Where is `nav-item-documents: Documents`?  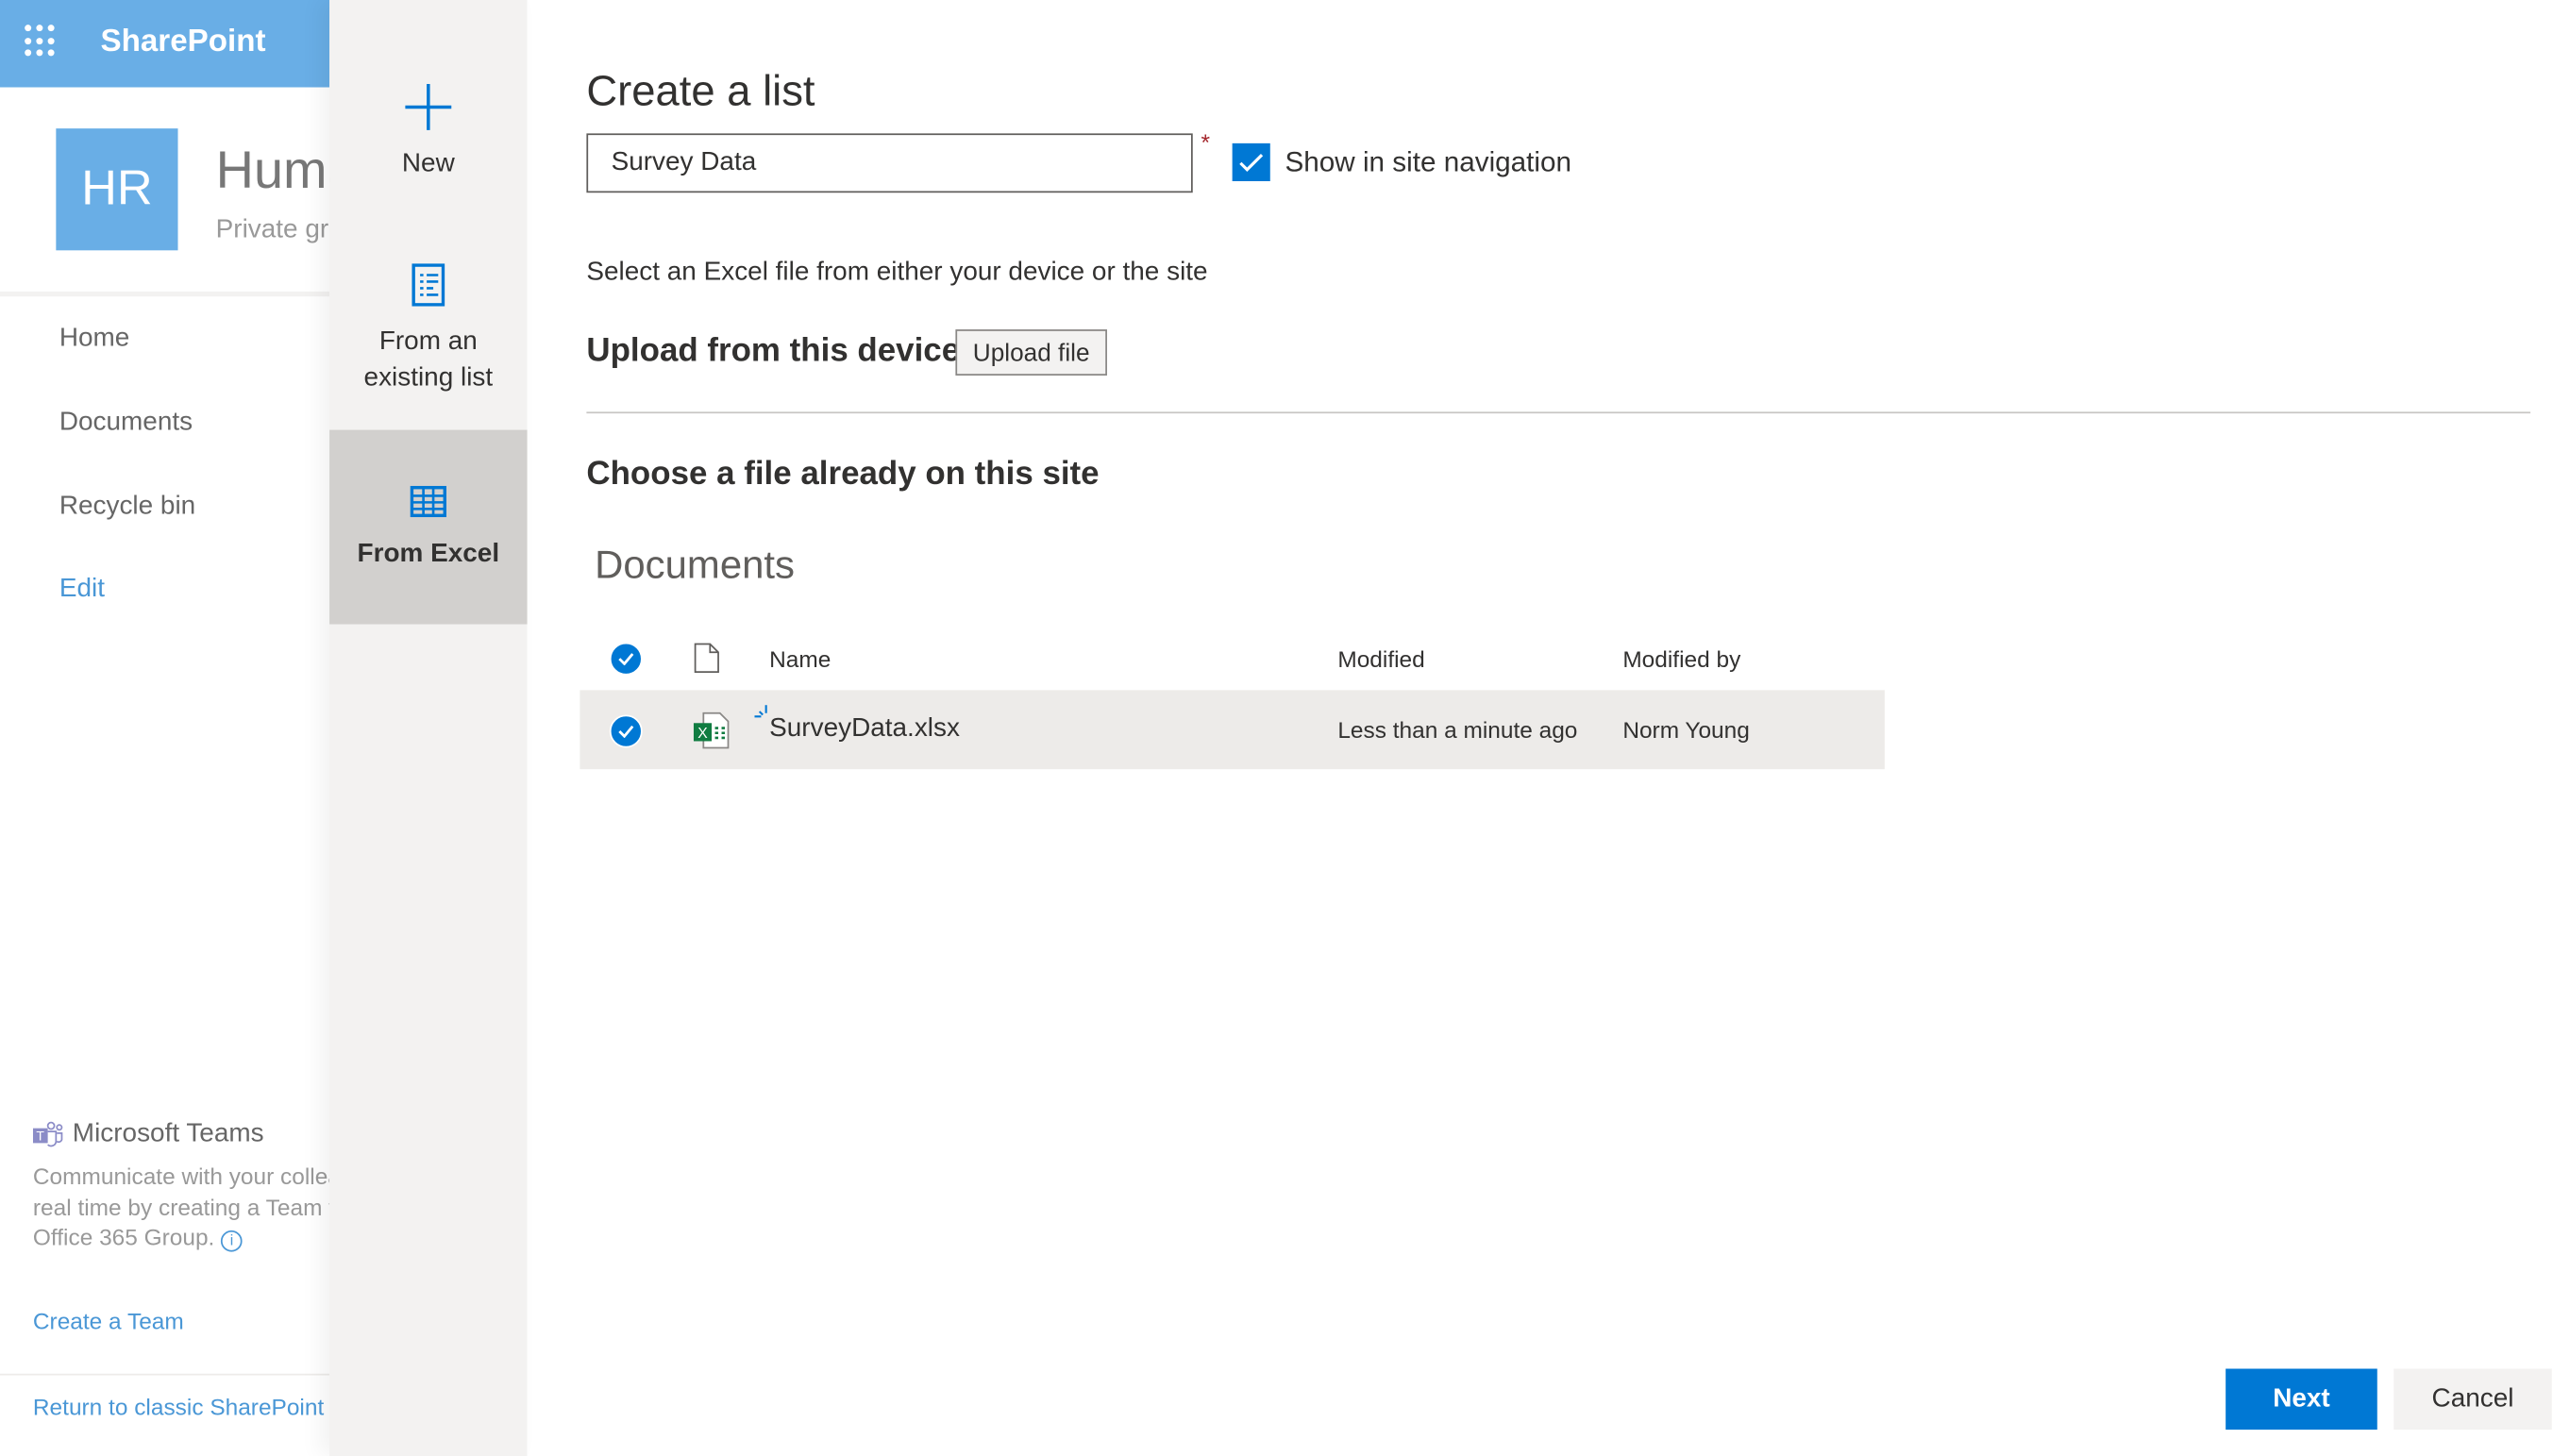 nav-item-documents: Documents is located at coordinates (126, 423).